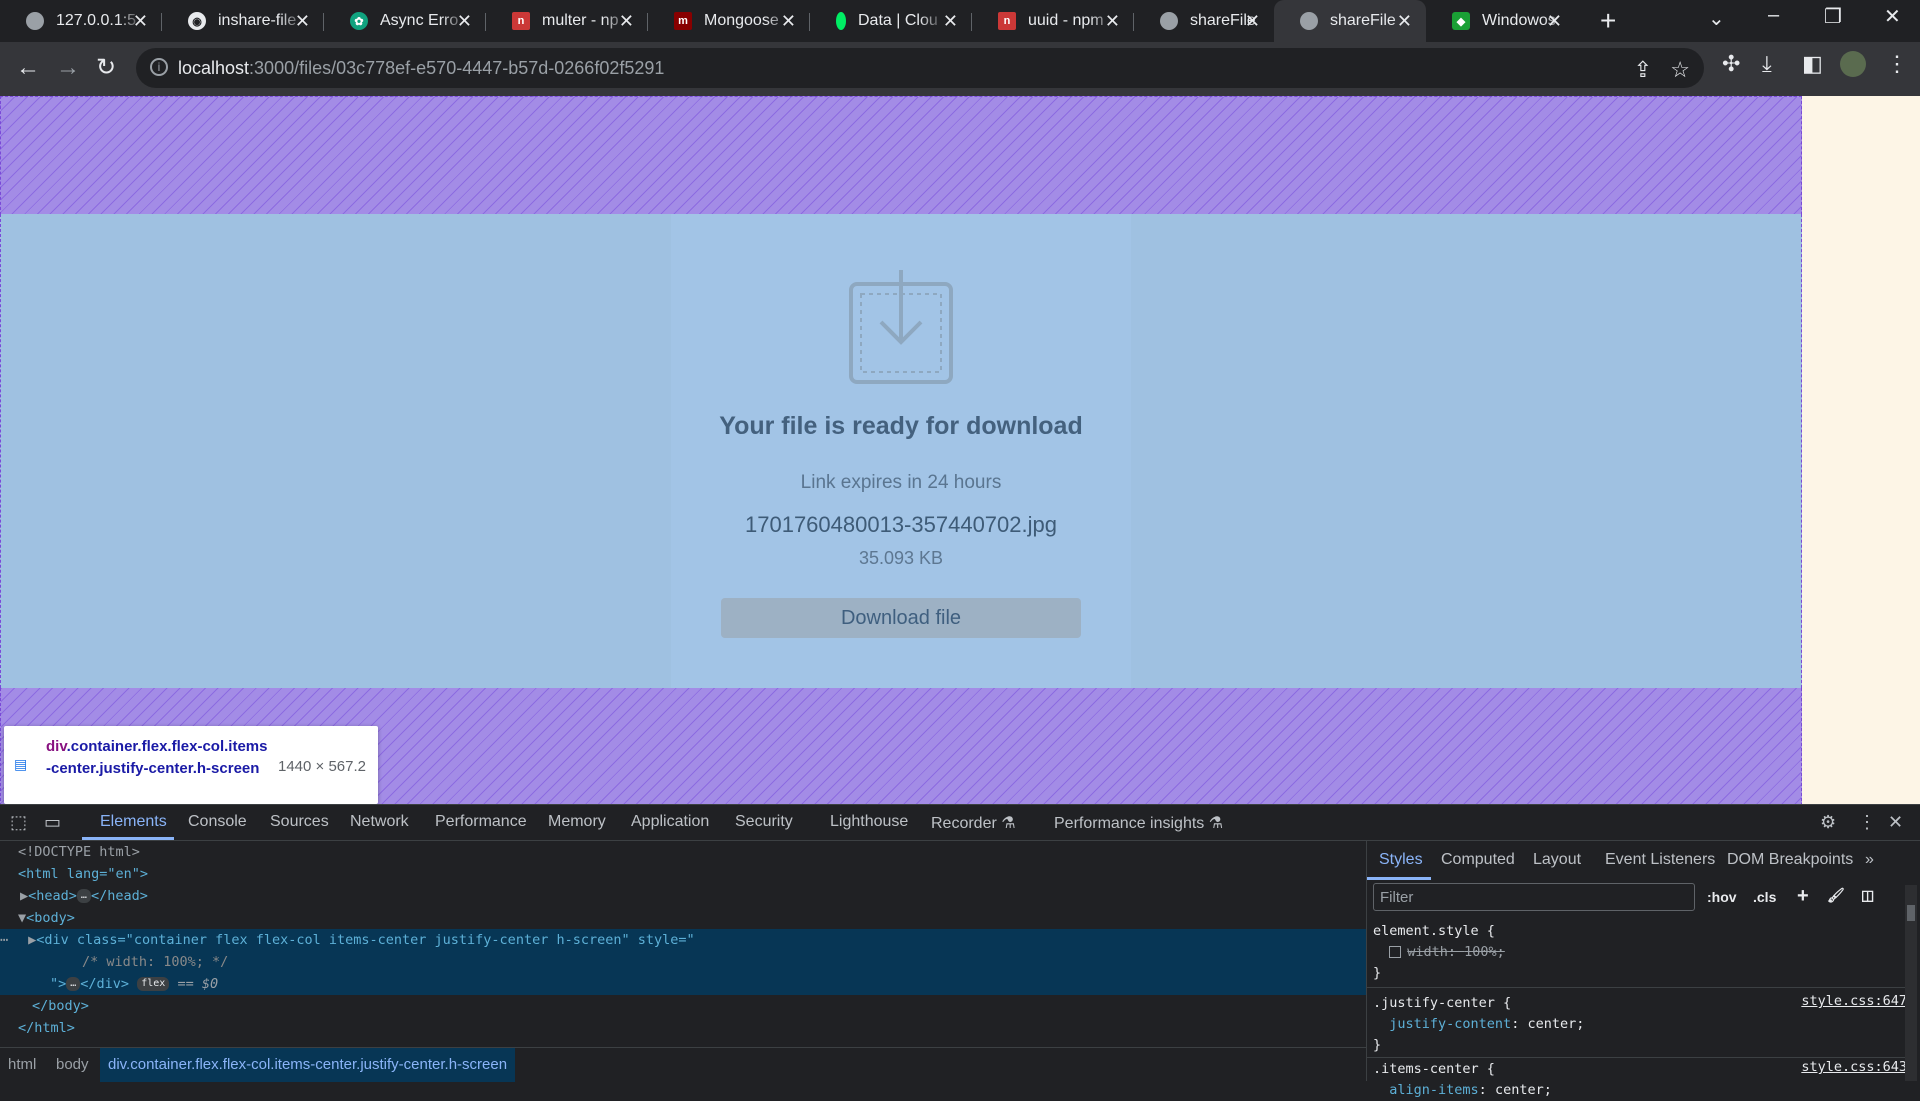 The height and width of the screenshot is (1101, 1920). I want to click on settings-gear-icon: ⚙, so click(1828, 822).